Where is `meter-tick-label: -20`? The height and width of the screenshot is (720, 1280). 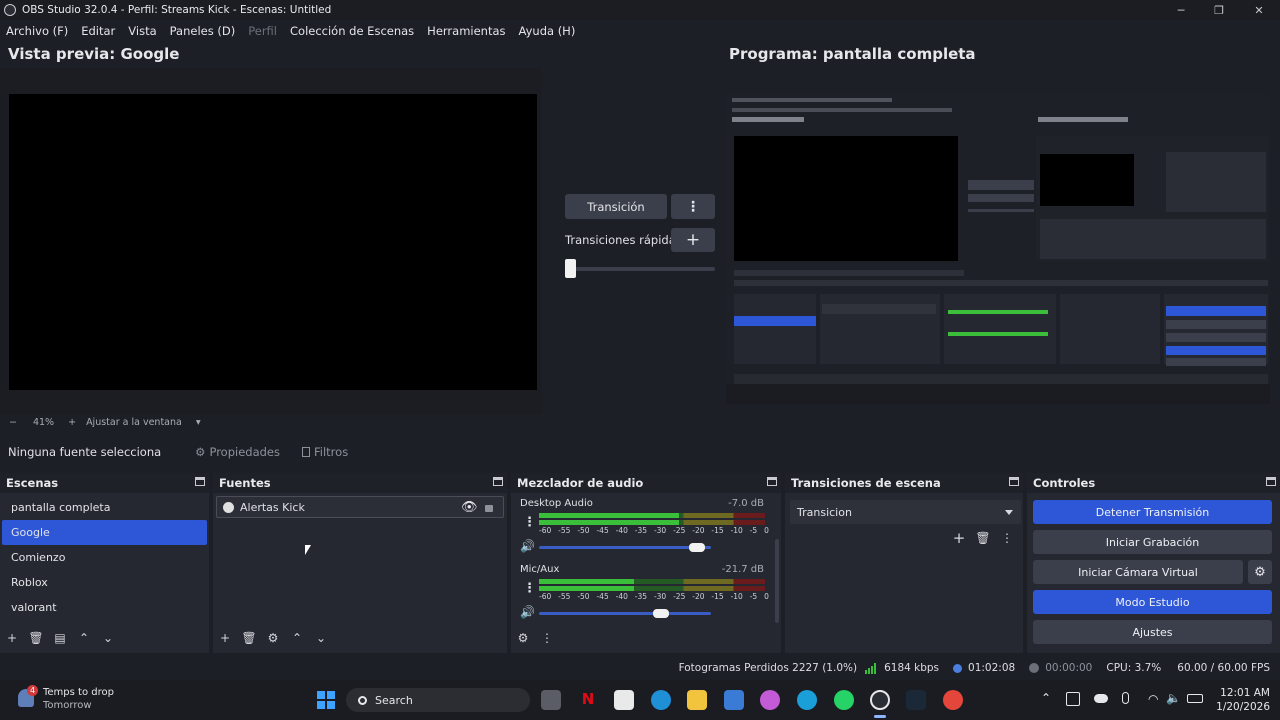 meter-tick-label: -20 is located at coordinates (698, 596).